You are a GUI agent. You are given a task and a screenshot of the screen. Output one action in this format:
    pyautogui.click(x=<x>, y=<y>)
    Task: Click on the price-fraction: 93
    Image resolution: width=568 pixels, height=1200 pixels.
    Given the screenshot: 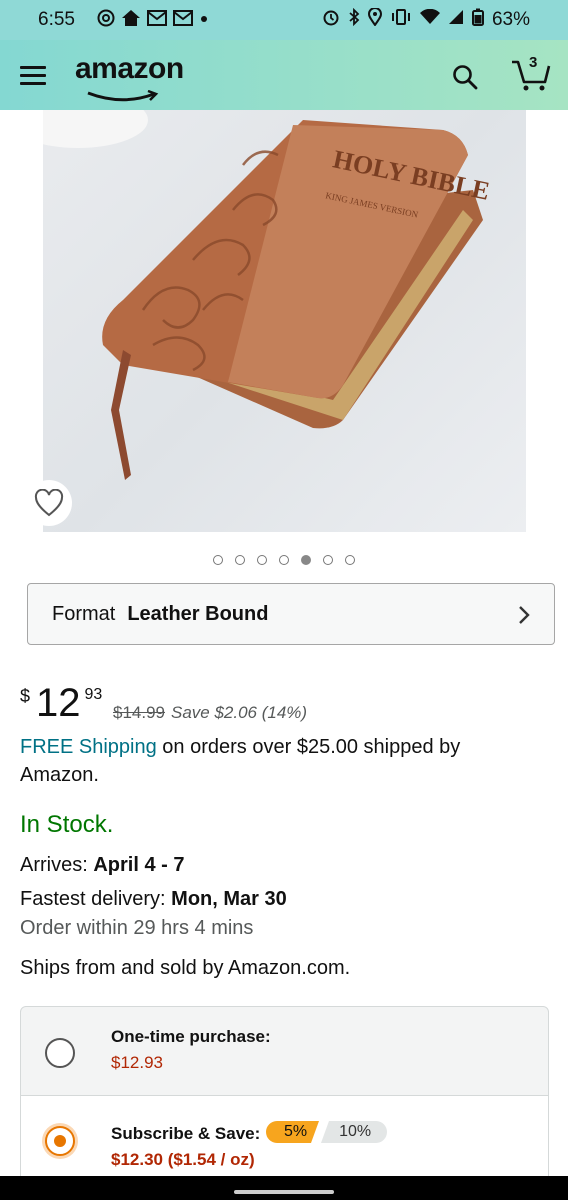 What is the action you would take?
    pyautogui.click(x=93, y=694)
    